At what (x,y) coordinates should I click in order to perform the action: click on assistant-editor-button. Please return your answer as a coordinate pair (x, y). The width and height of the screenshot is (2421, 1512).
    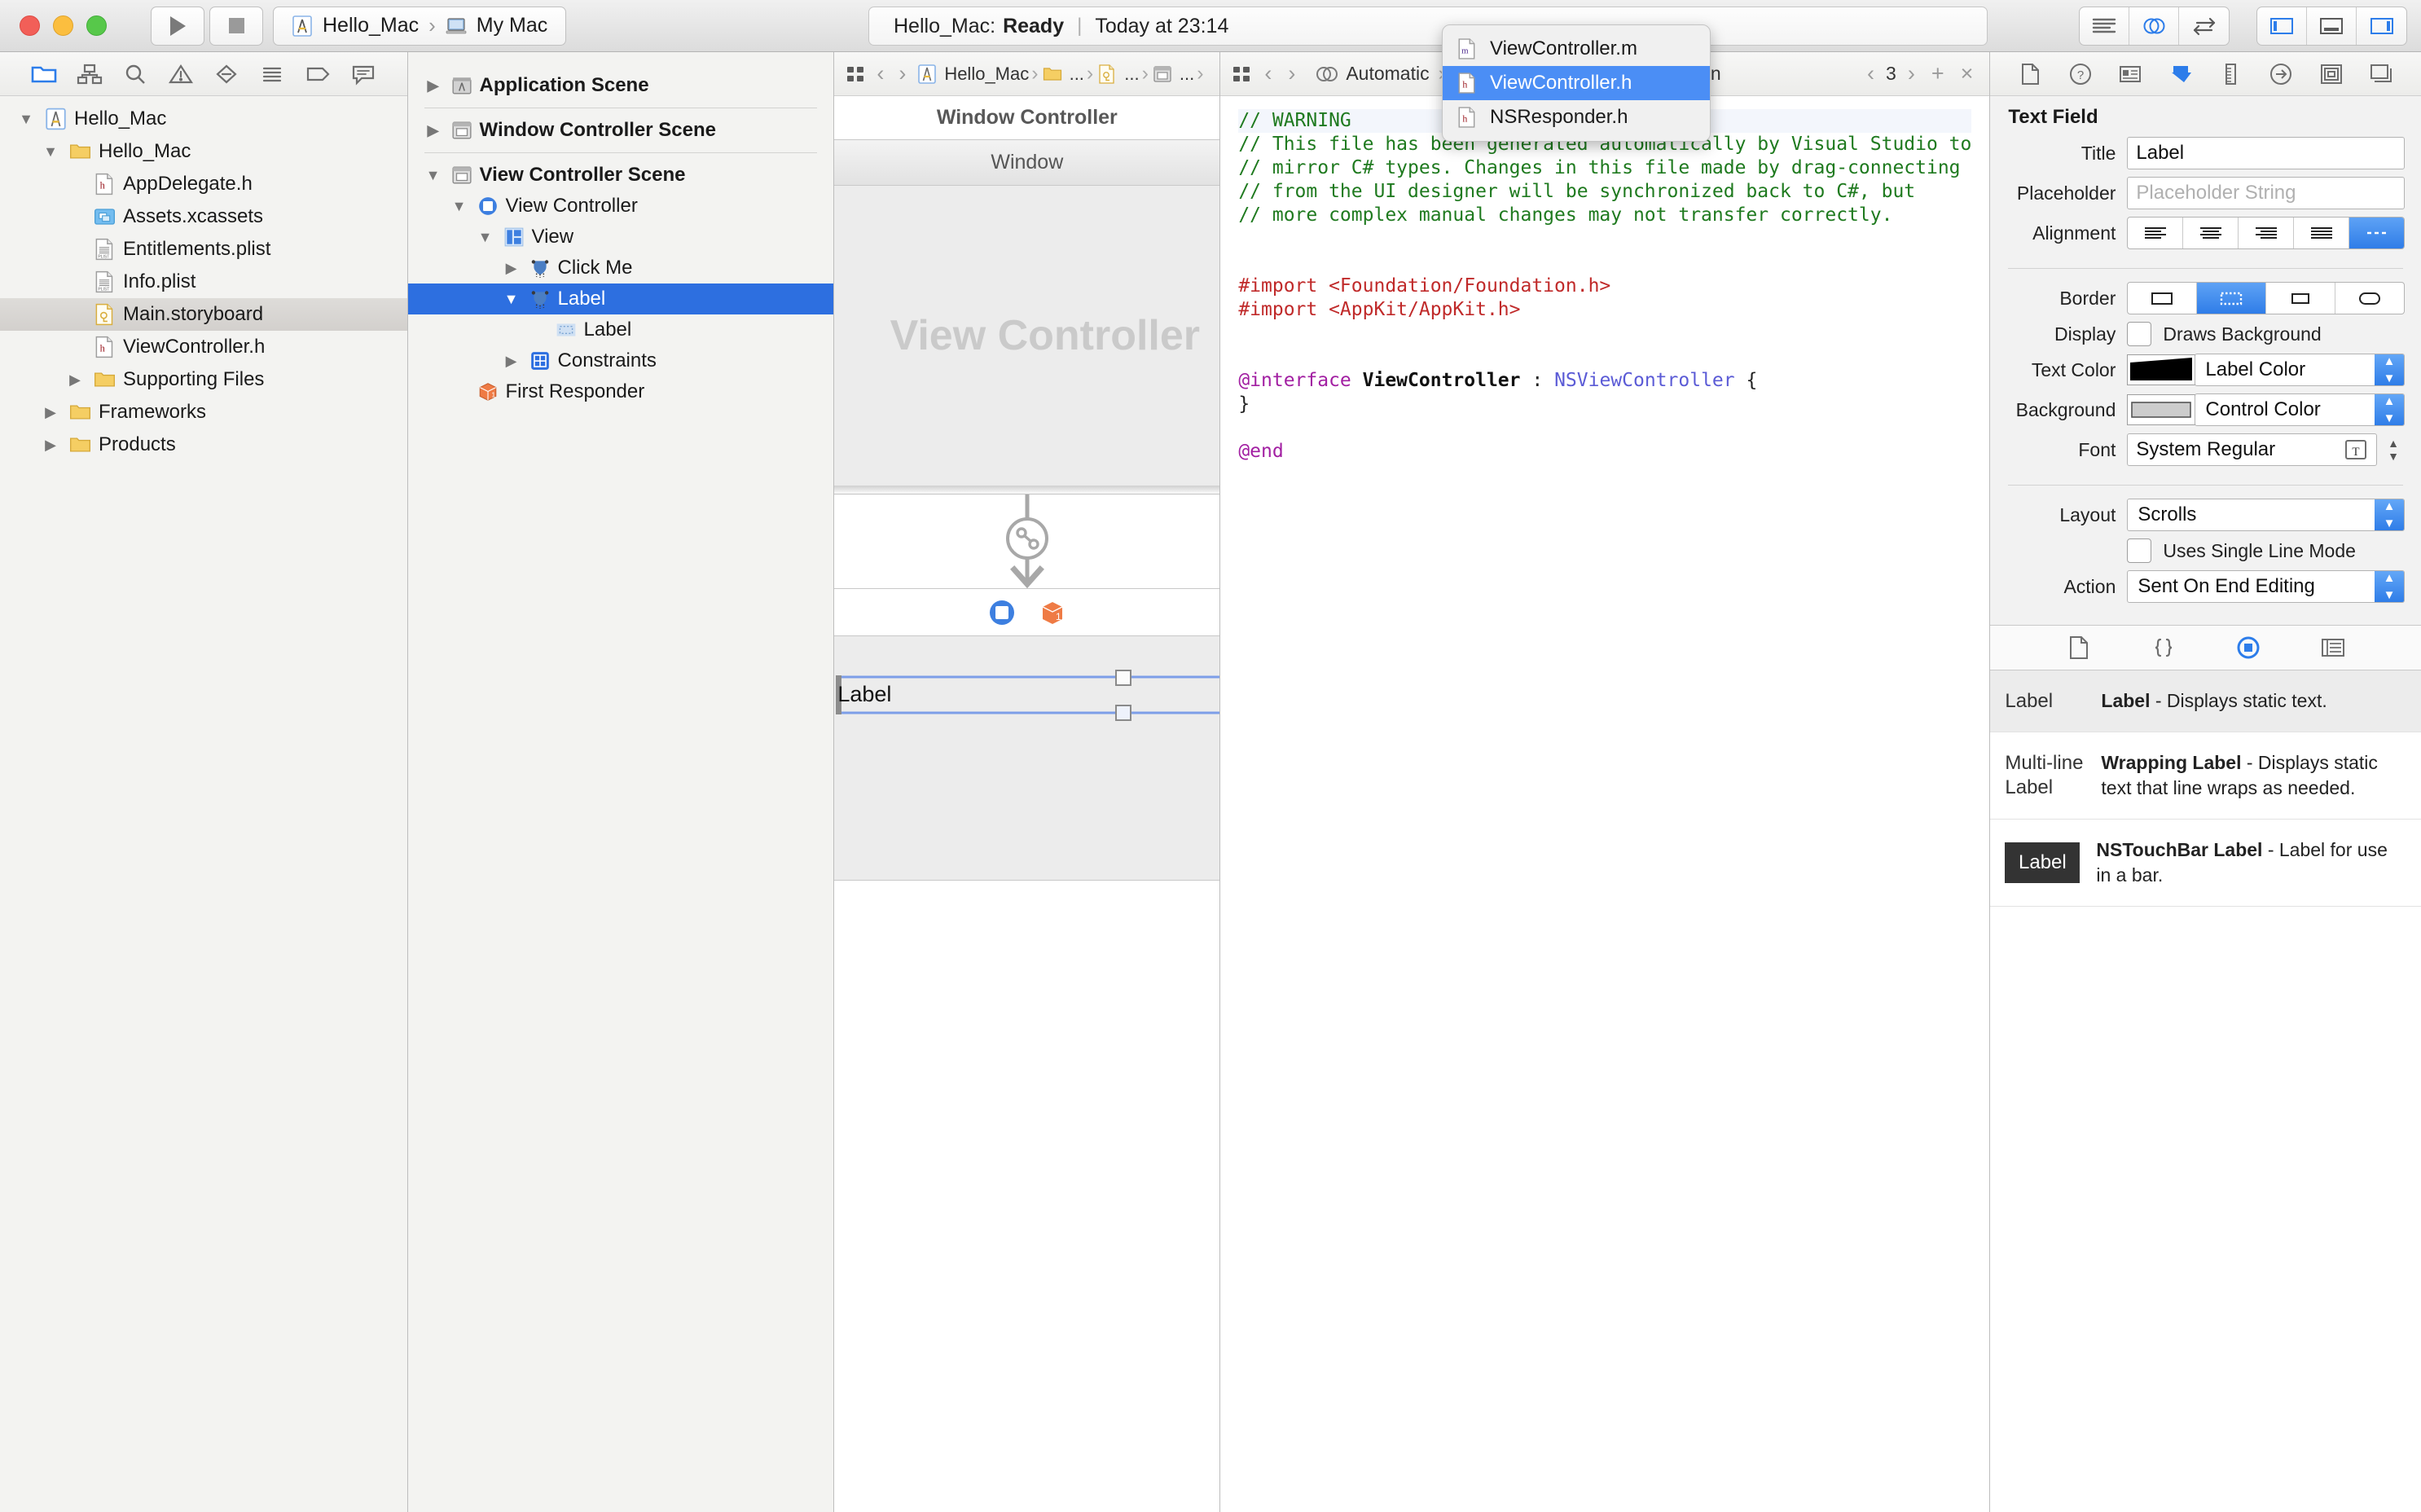
    Looking at the image, I should click on (2154, 26).